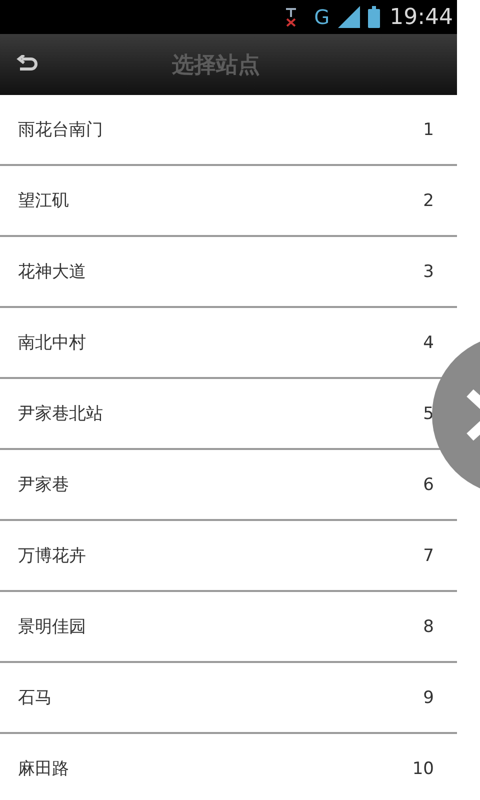 This screenshot has width=480, height=800. Describe the element at coordinates (428, 626) in the screenshot. I see `station-number: 8` at that location.